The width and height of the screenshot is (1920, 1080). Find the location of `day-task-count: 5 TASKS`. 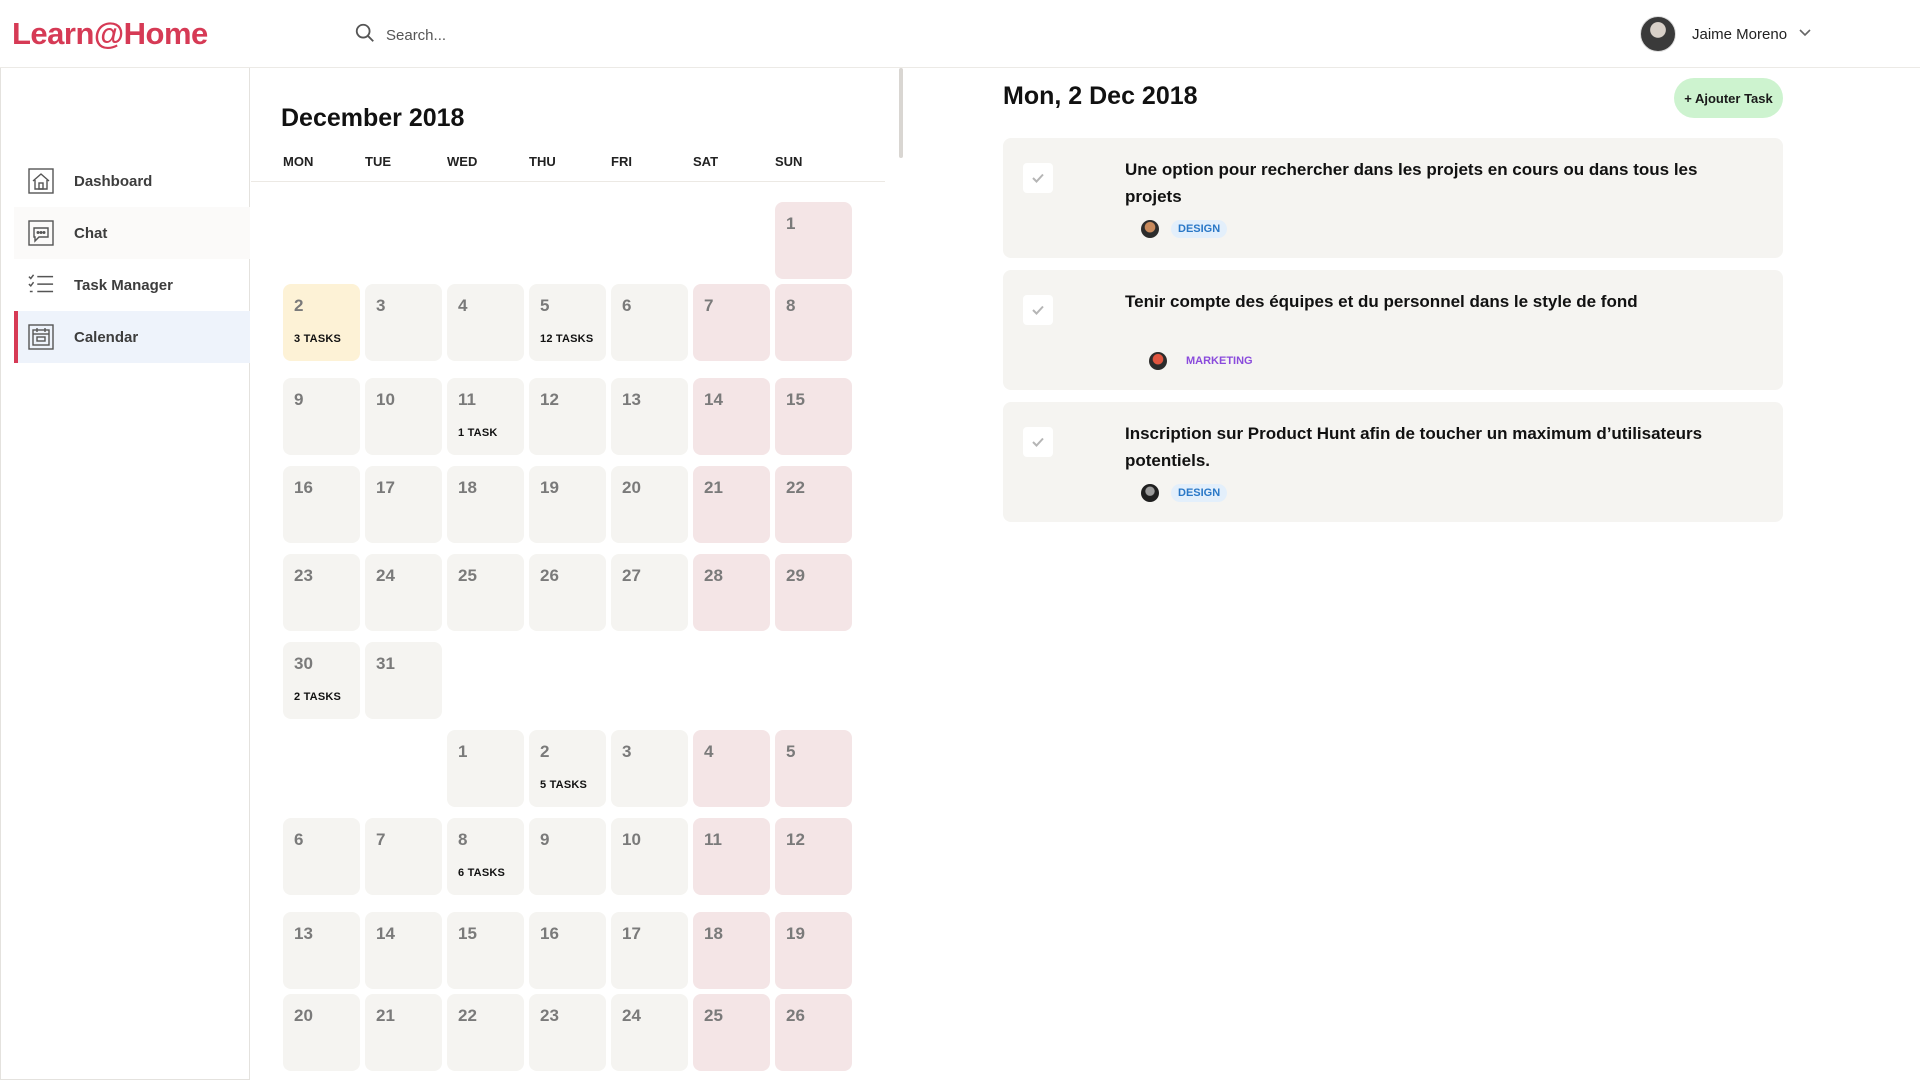

day-task-count: 5 TASKS is located at coordinates (564, 785).